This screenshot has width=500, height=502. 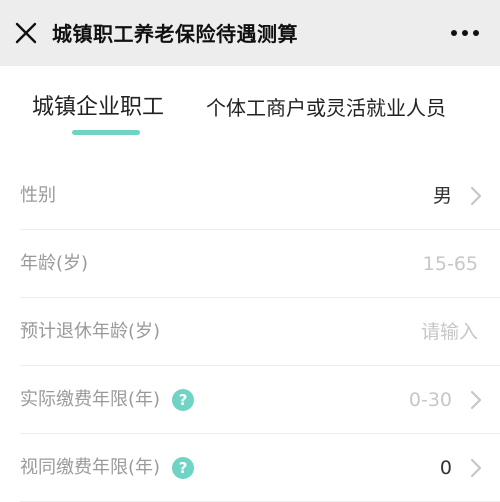 I want to click on more-dots-icon, so click(x=465, y=33).